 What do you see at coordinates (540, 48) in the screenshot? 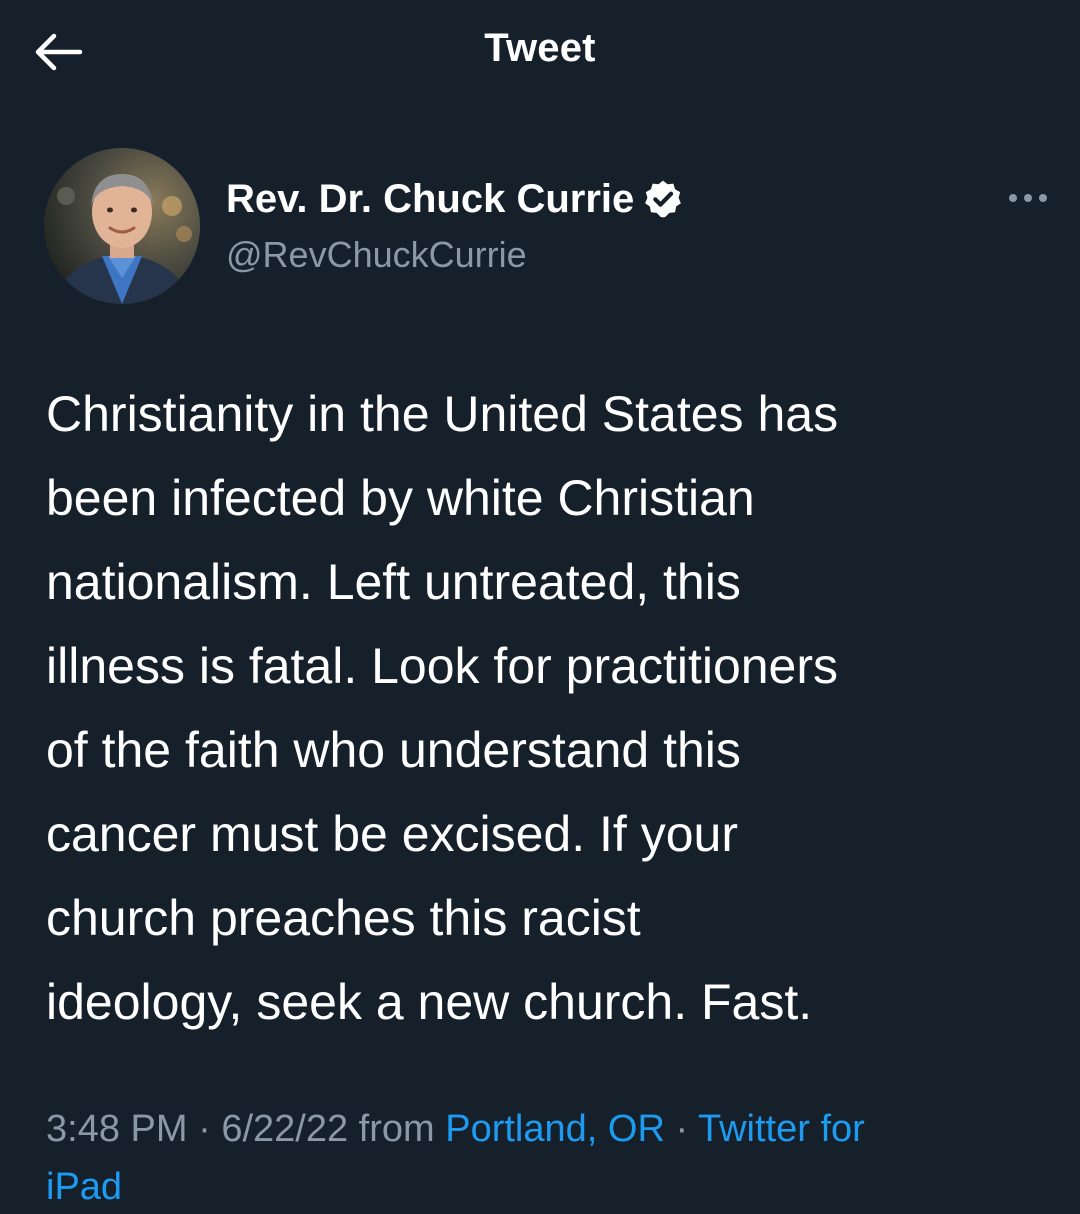
I see `page-title: Tweet` at bounding box center [540, 48].